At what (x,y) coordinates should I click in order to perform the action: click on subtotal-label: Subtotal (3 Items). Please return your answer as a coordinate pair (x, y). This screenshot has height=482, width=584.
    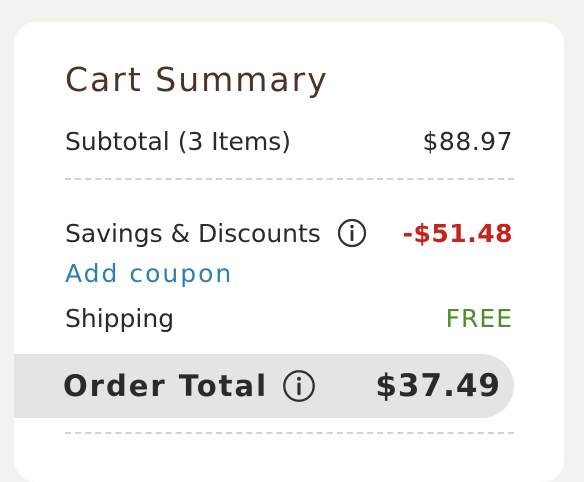
    Looking at the image, I should click on (178, 141).